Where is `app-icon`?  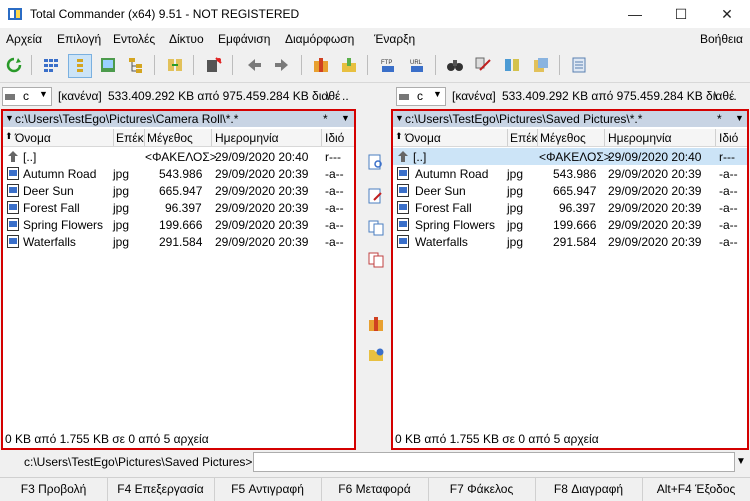 app-icon is located at coordinates (15, 14).